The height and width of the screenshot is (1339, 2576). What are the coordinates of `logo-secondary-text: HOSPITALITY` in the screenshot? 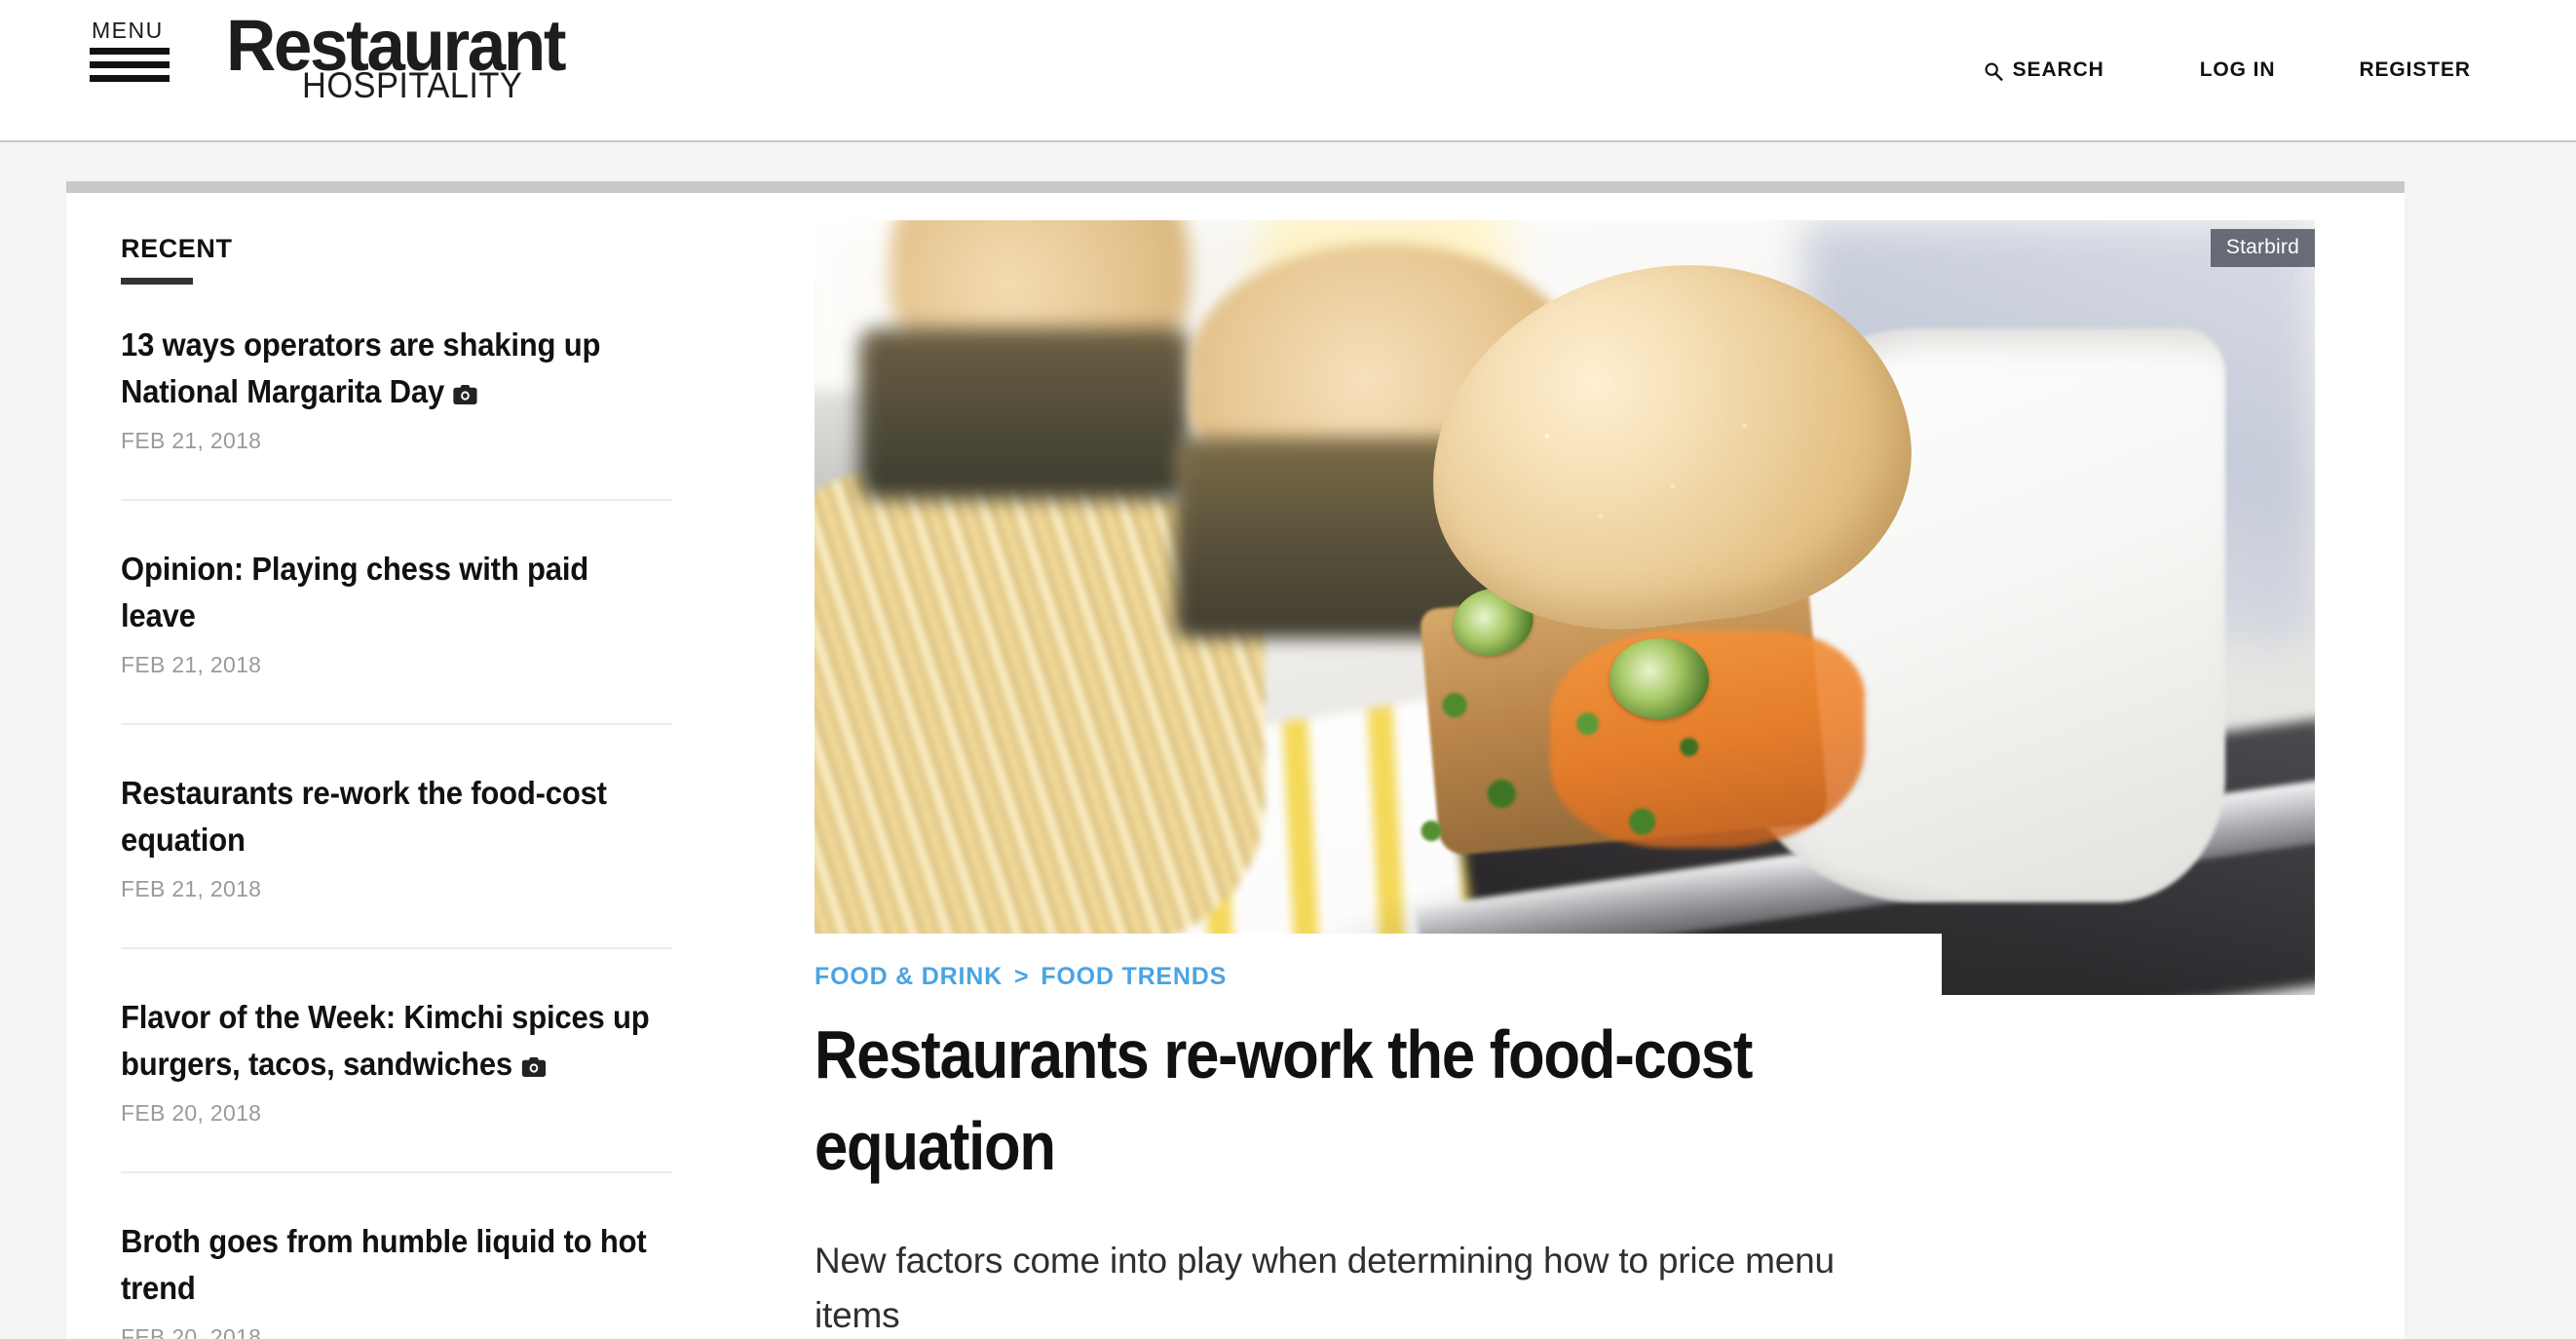 It's located at (412, 85).